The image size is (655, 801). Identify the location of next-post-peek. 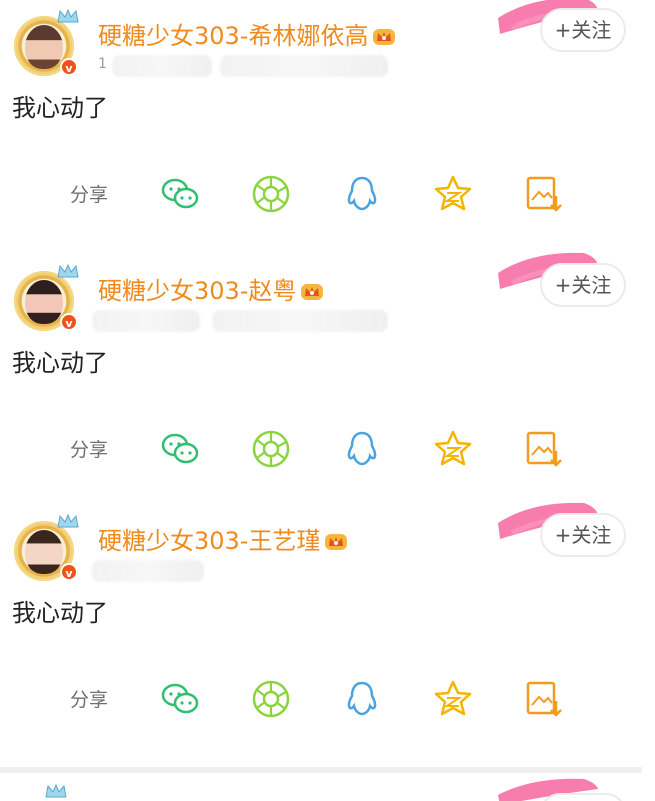
(327, 787).